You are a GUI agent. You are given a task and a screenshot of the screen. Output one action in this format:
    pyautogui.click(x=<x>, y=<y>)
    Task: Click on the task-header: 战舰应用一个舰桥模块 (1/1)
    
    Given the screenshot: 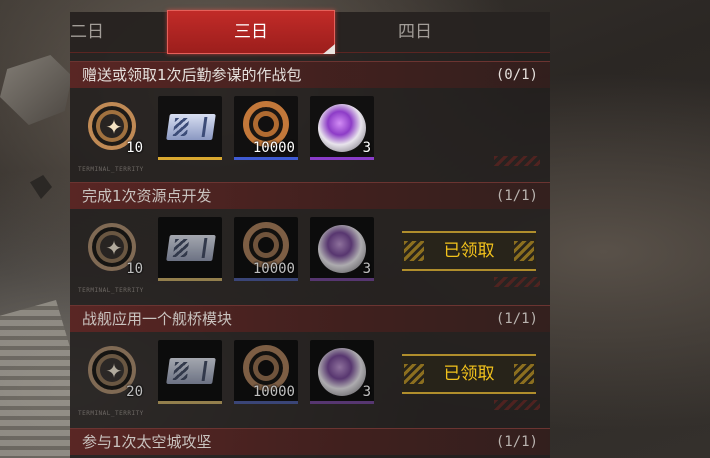 What is the action you would take?
    pyautogui.click(x=310, y=318)
    